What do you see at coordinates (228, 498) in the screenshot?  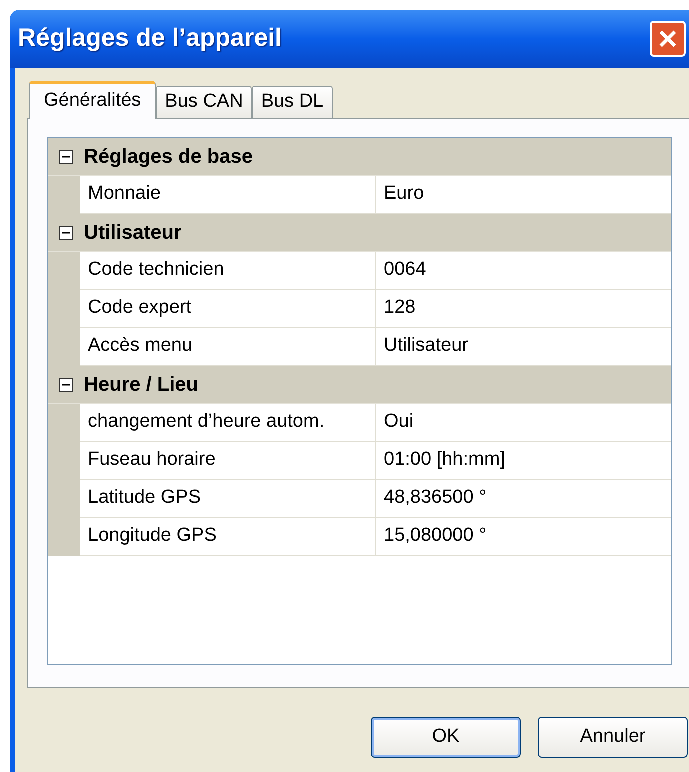 I see `property-name: Latitude GPS` at bounding box center [228, 498].